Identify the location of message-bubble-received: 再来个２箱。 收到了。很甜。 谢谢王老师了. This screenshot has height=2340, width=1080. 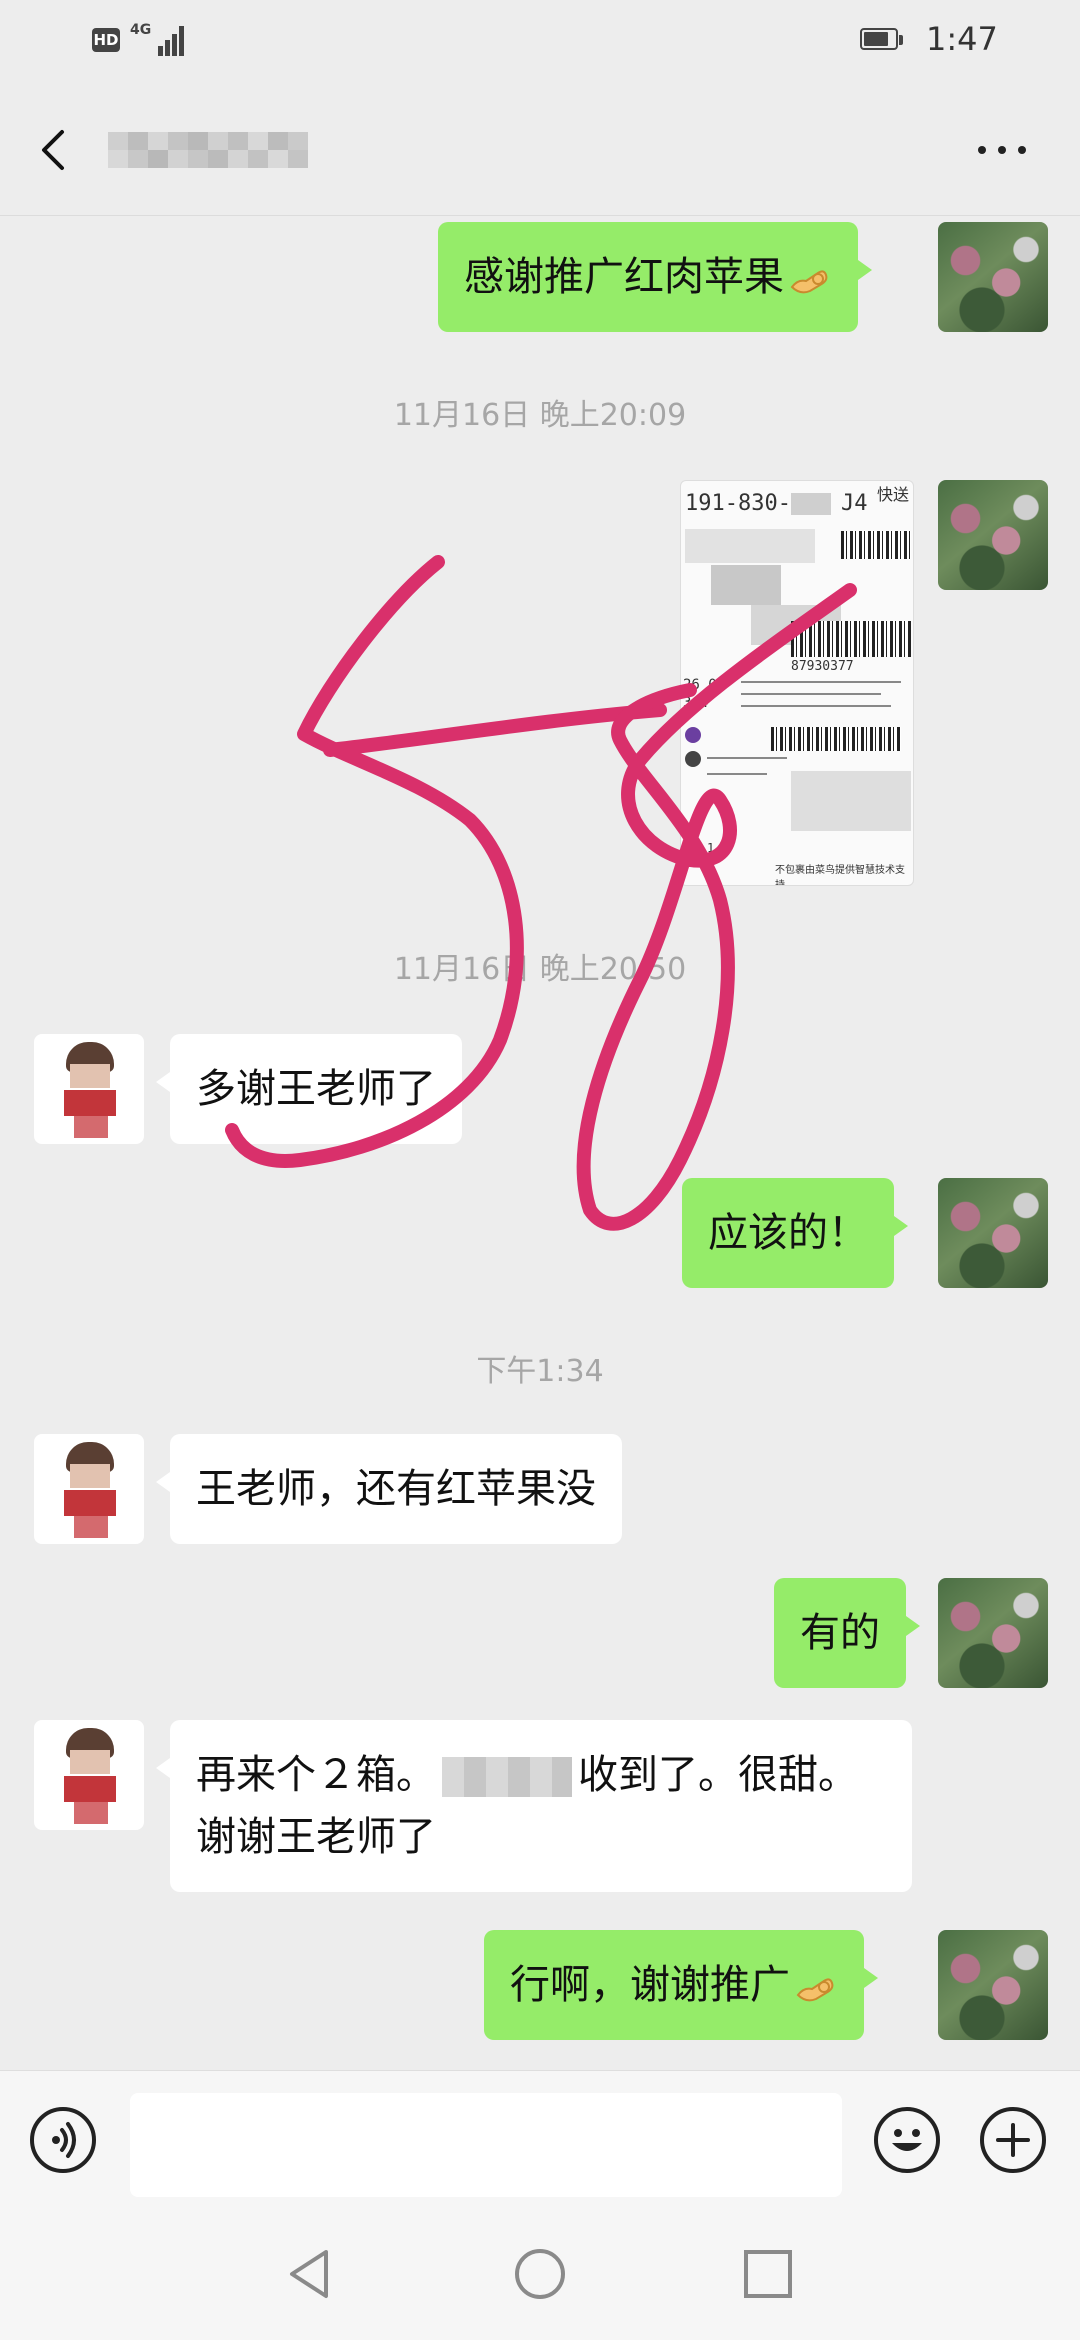
(534, 1806).